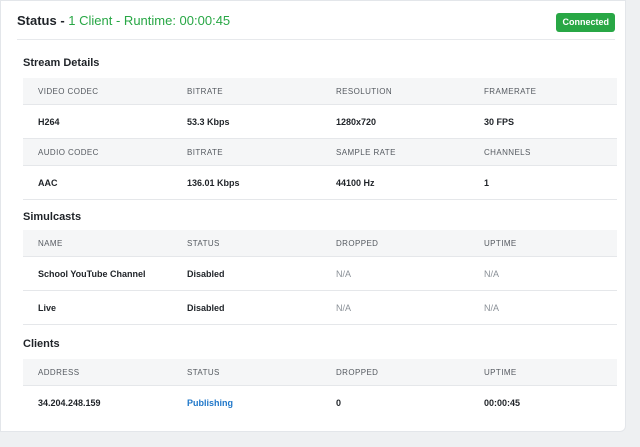 This screenshot has height=447, width=640. I want to click on simulcast-name: School YouTube Channel, so click(92, 273).